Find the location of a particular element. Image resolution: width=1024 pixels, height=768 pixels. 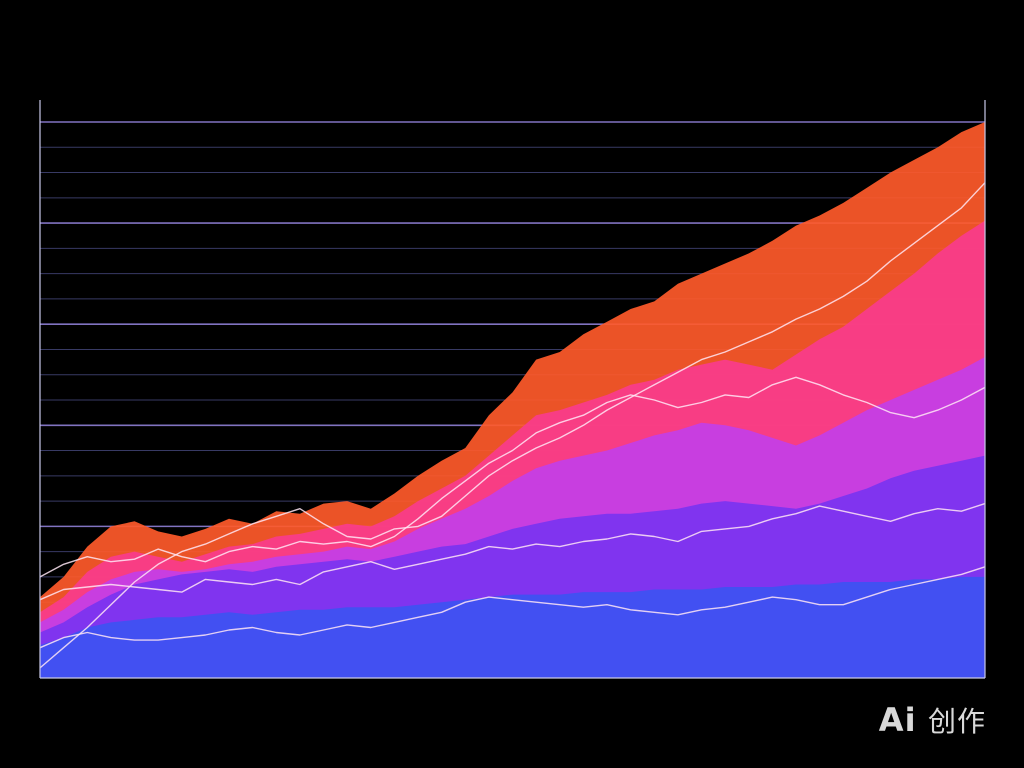

watermark-ai: Ai is located at coordinates (897, 720).